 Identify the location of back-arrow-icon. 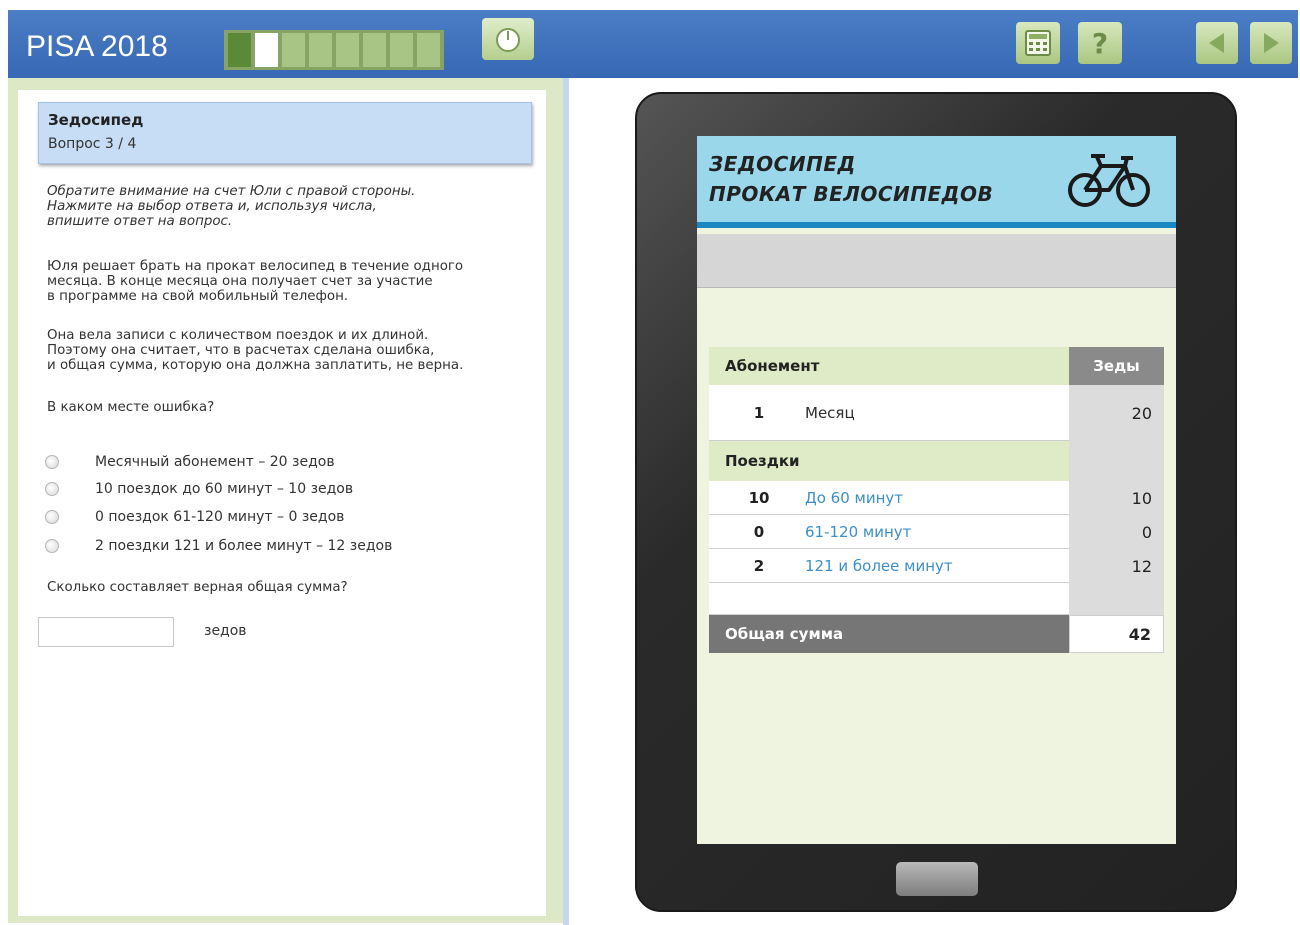
(1216, 43).